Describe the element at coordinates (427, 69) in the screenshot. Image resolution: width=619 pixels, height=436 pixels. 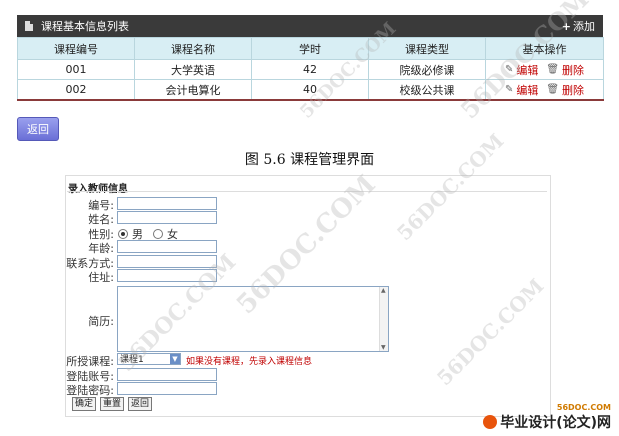
I see `course-type-cell: 院级必修课` at that location.